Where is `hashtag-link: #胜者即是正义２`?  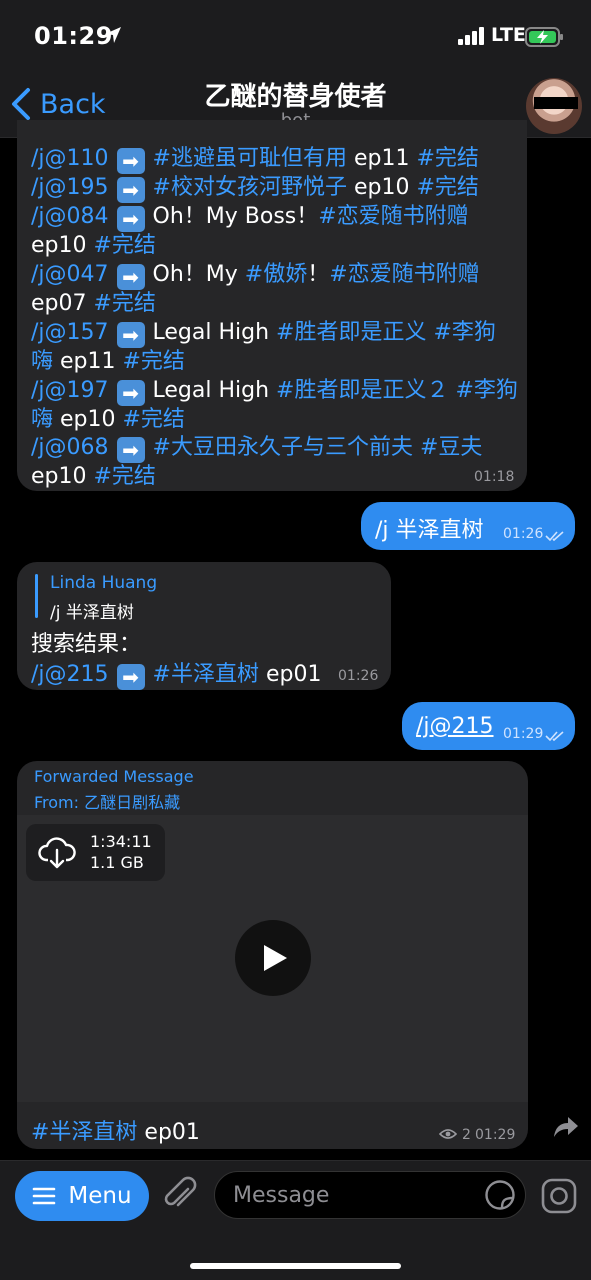
hashtag-link: #胜者即是正义２ is located at coordinates (362, 390).